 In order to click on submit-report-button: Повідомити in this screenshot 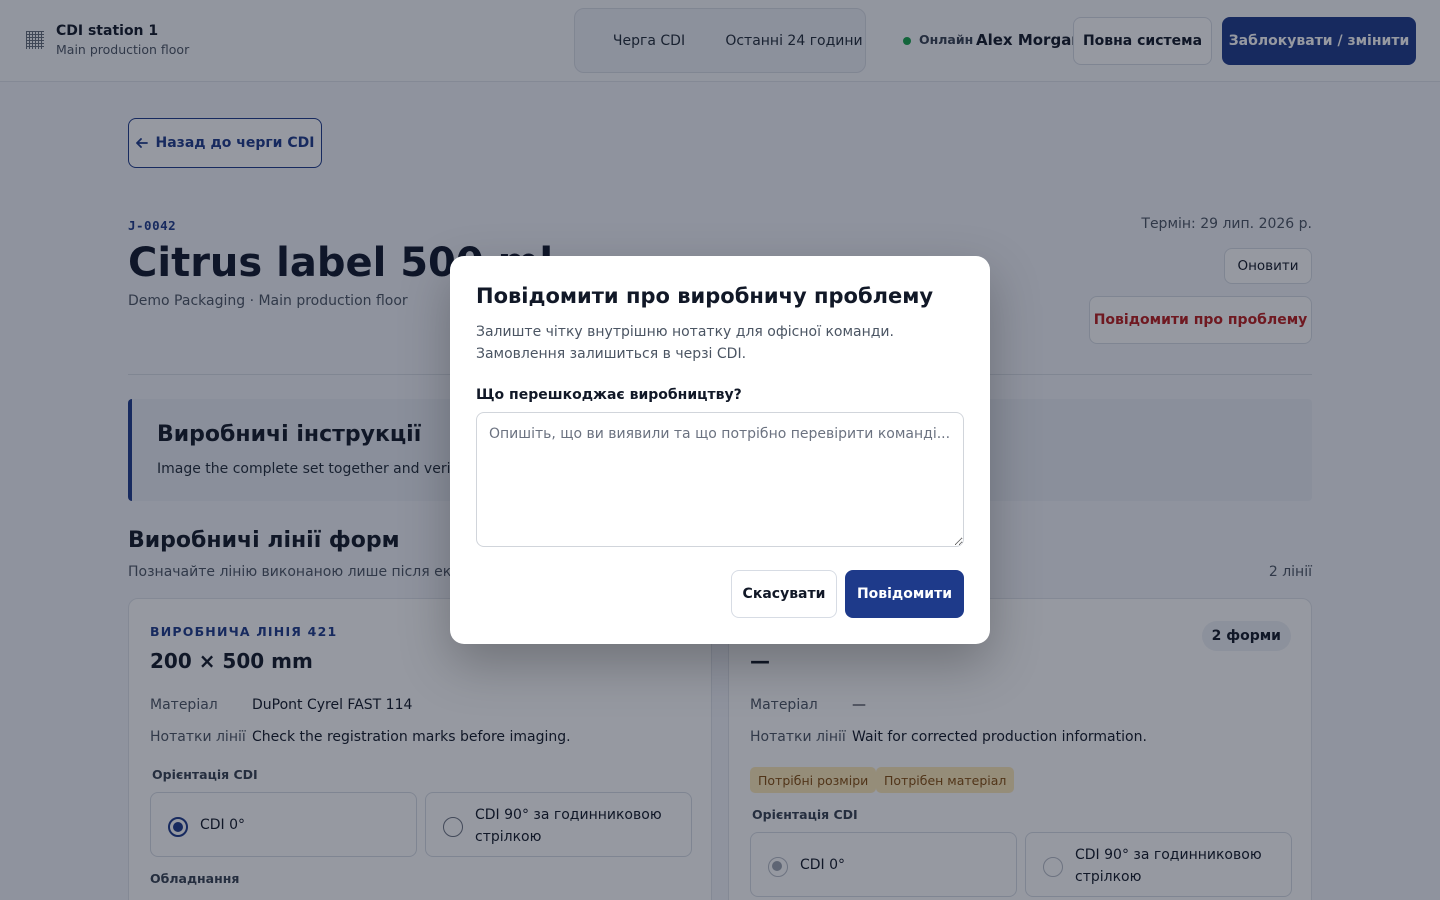, I will do `click(904, 594)`.